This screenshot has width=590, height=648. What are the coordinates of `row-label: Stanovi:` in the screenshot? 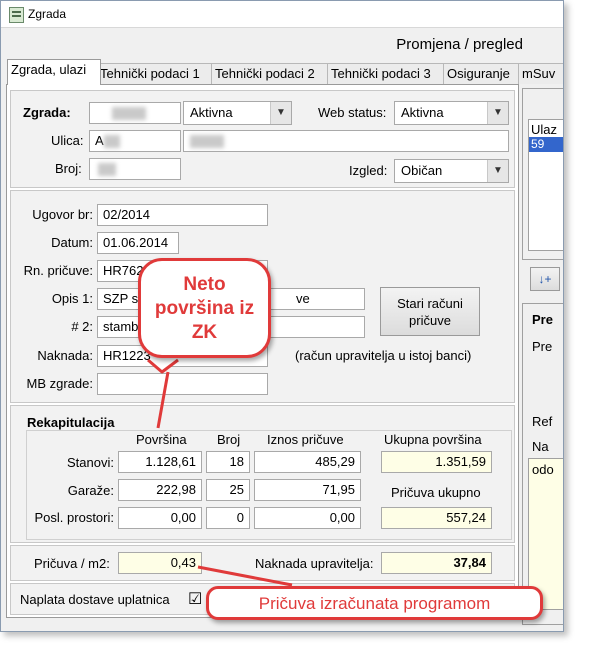 It's located at (90, 462).